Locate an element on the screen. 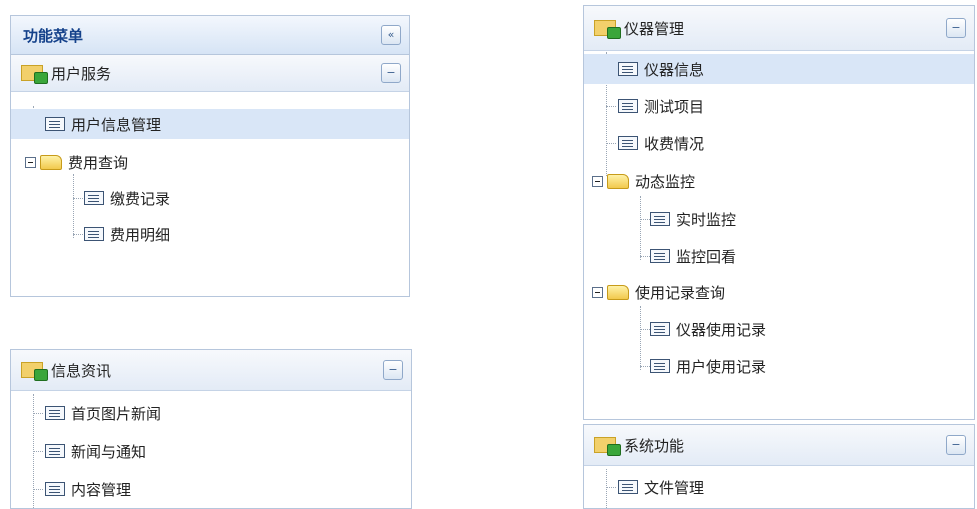  function-menu-header: 功能菜单 « is located at coordinates (210, 35).